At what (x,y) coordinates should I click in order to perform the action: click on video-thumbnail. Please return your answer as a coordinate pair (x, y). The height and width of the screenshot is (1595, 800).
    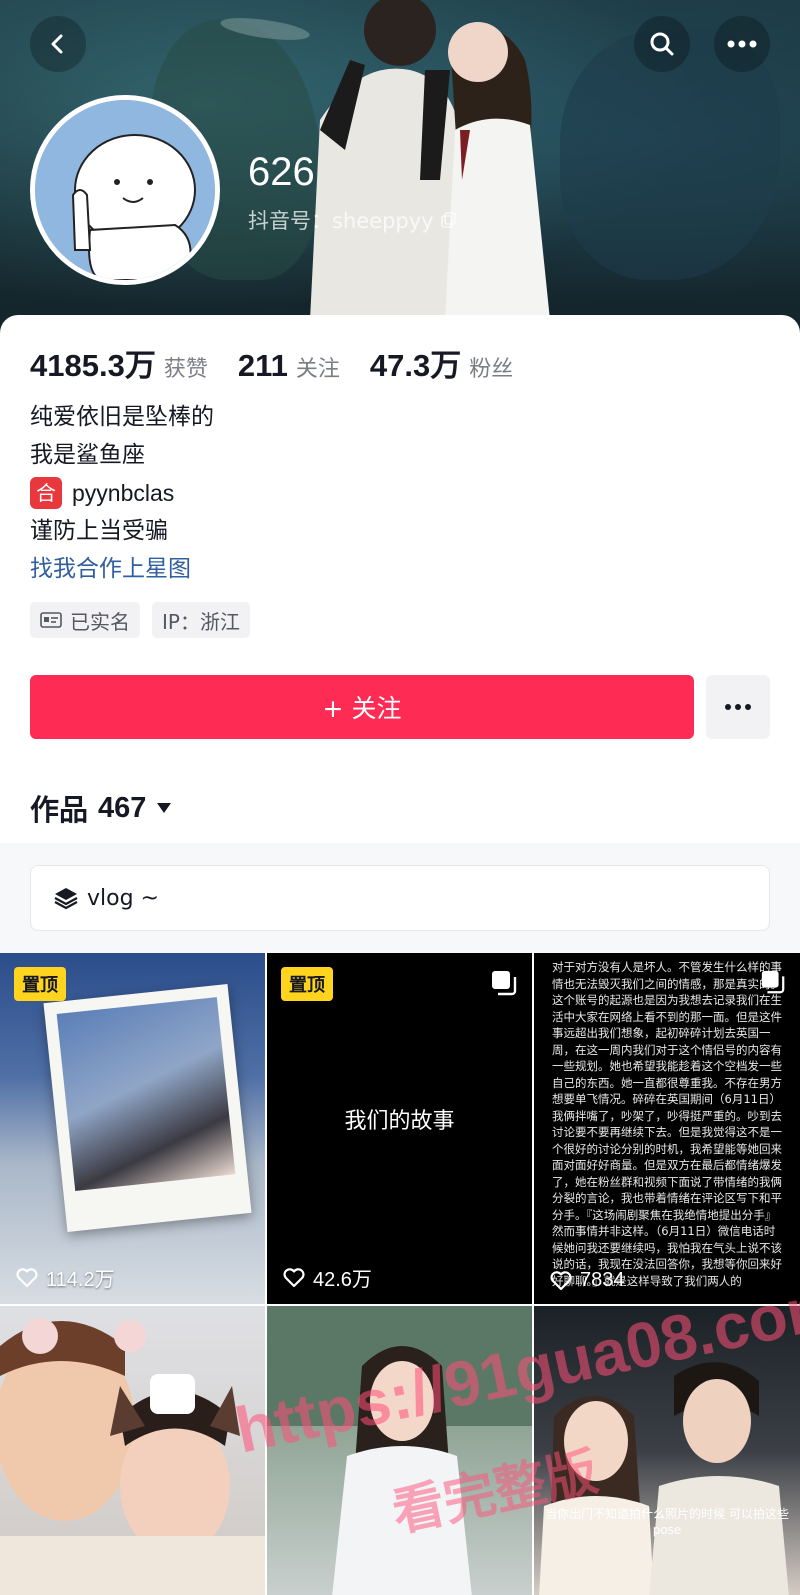
    Looking at the image, I should click on (132, 1450).